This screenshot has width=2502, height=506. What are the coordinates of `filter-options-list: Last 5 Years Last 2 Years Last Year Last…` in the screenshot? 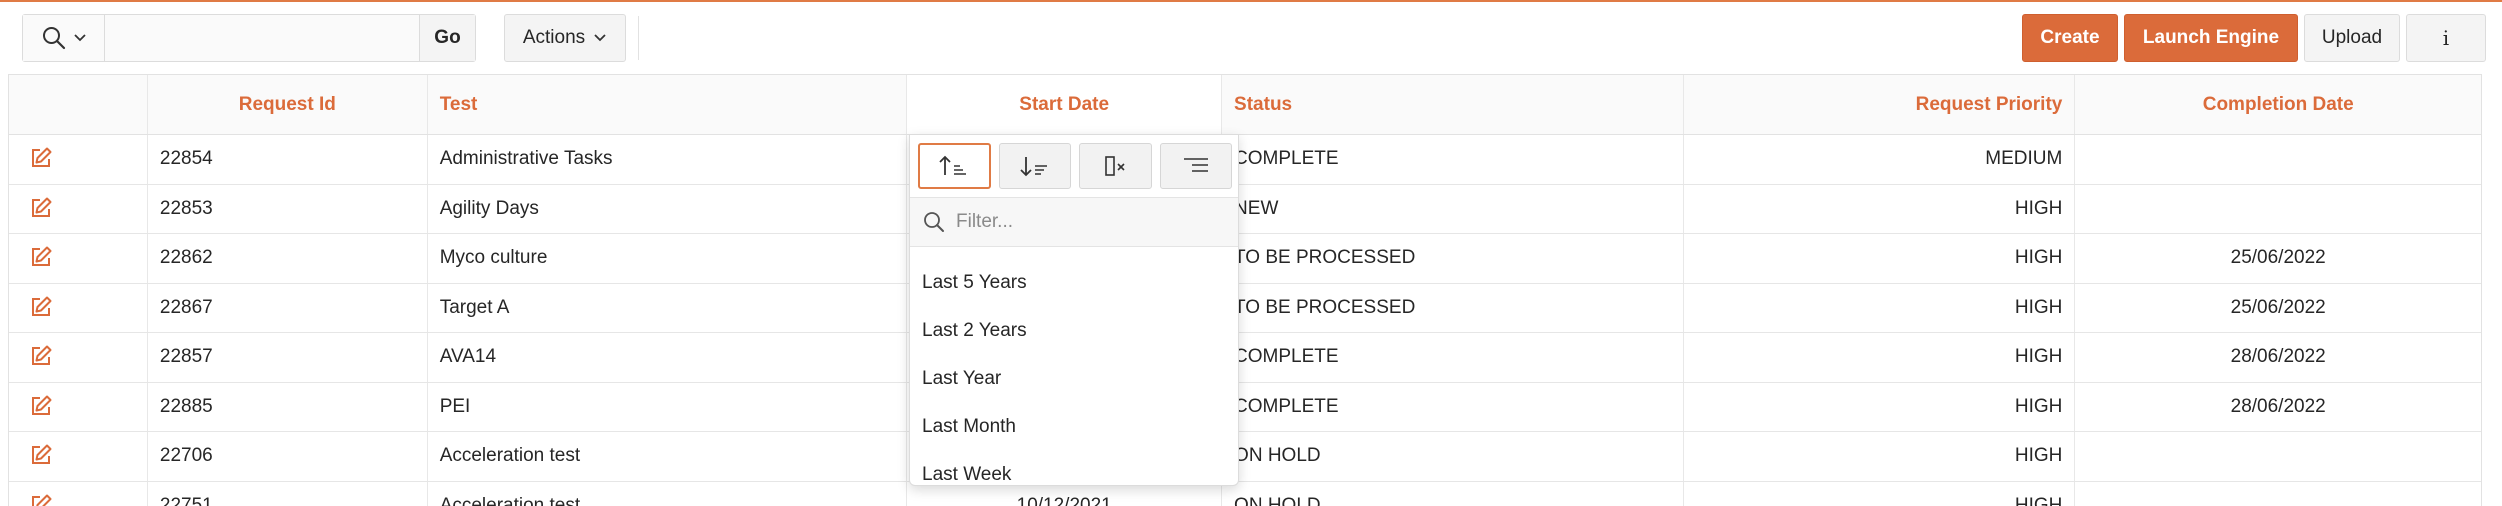 It's located at (1074, 366).